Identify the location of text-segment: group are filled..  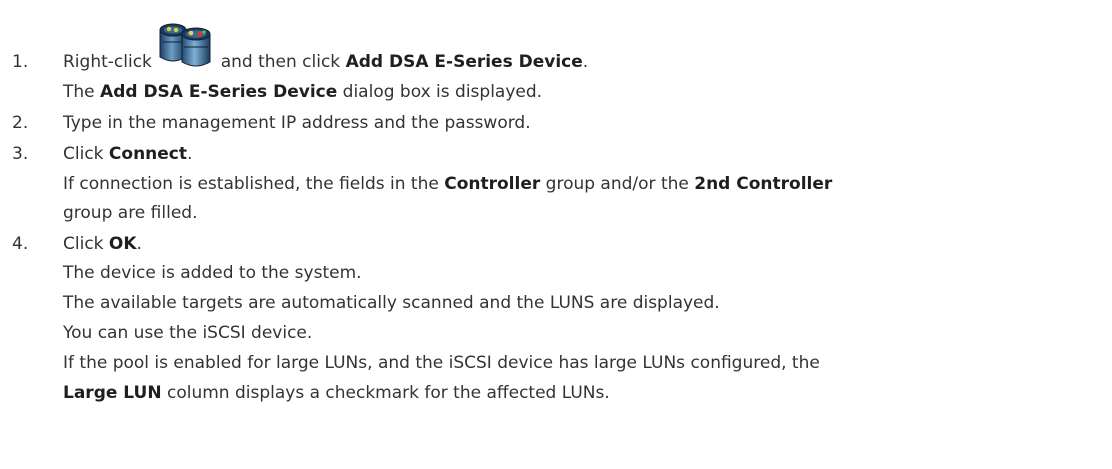
(130, 213).